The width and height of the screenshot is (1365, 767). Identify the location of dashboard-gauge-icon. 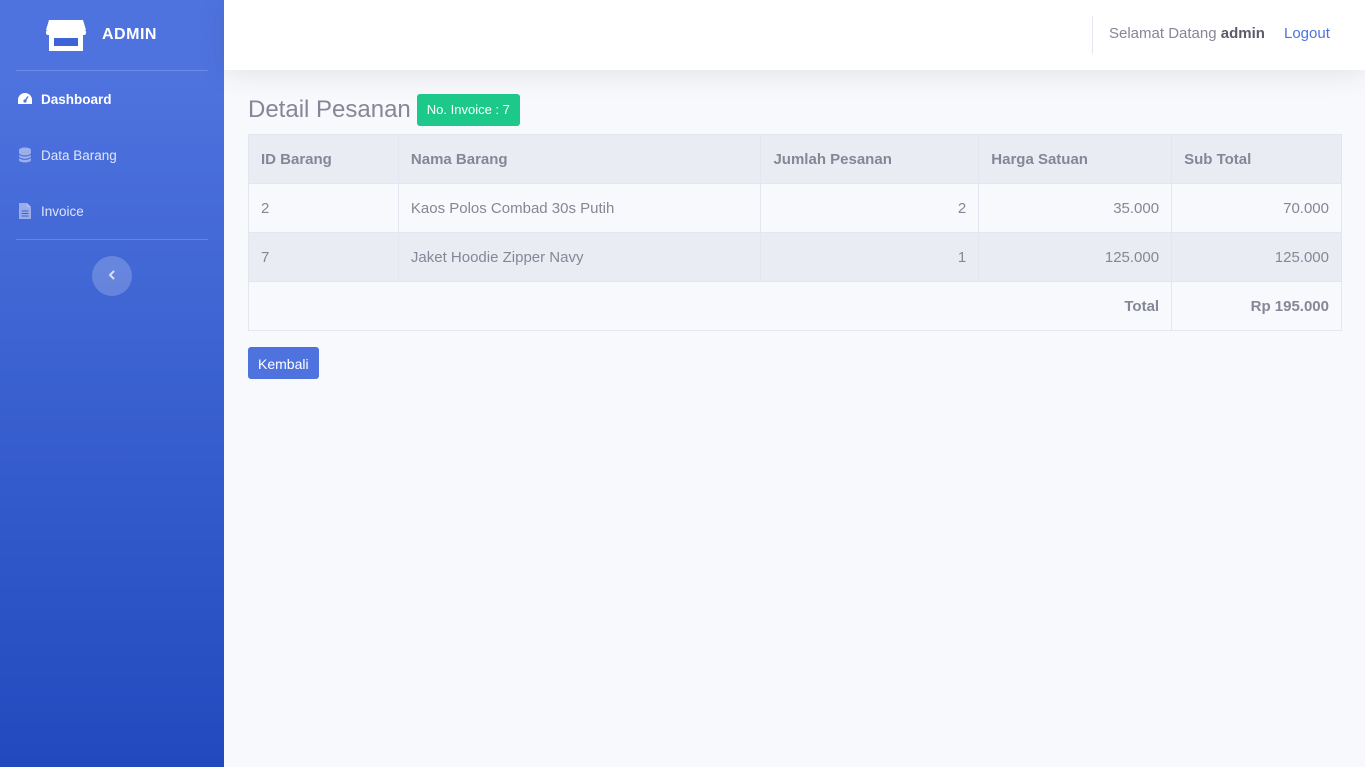
(25, 99).